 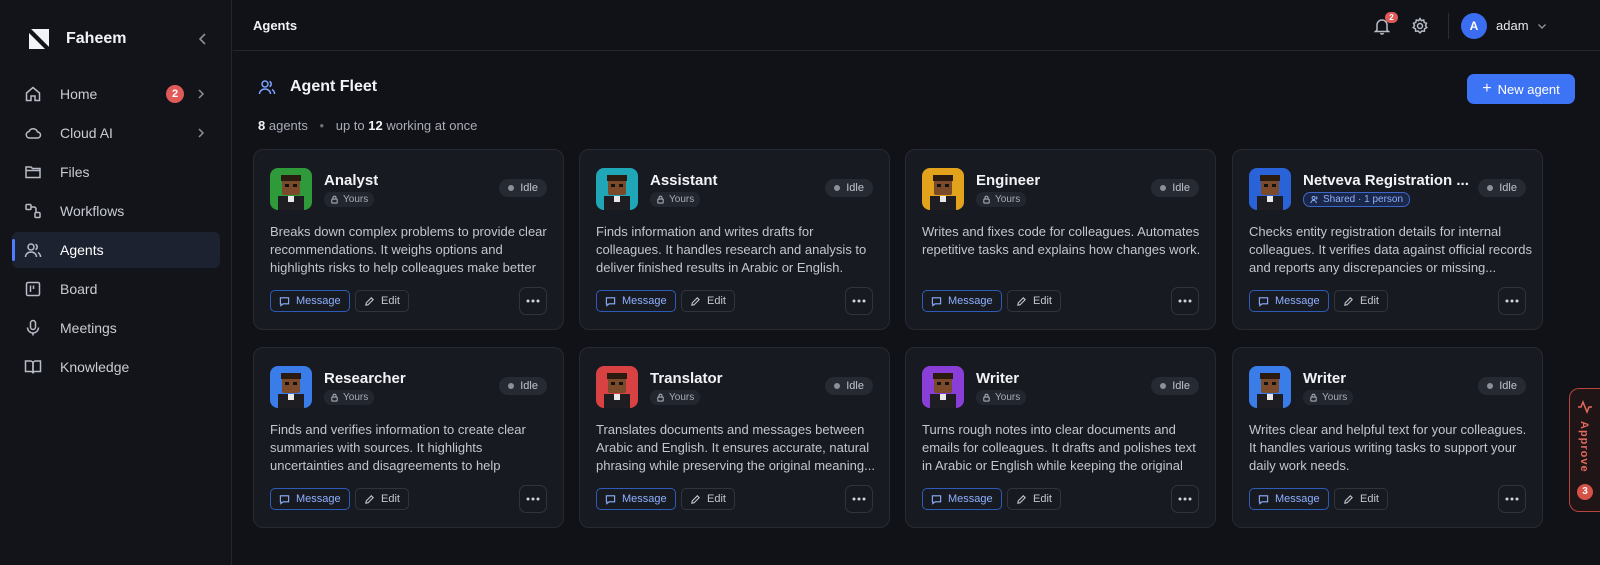 What do you see at coordinates (367, 125) in the screenshot?
I see `fleet-summary: 8 agents • up to 12 working at once` at bounding box center [367, 125].